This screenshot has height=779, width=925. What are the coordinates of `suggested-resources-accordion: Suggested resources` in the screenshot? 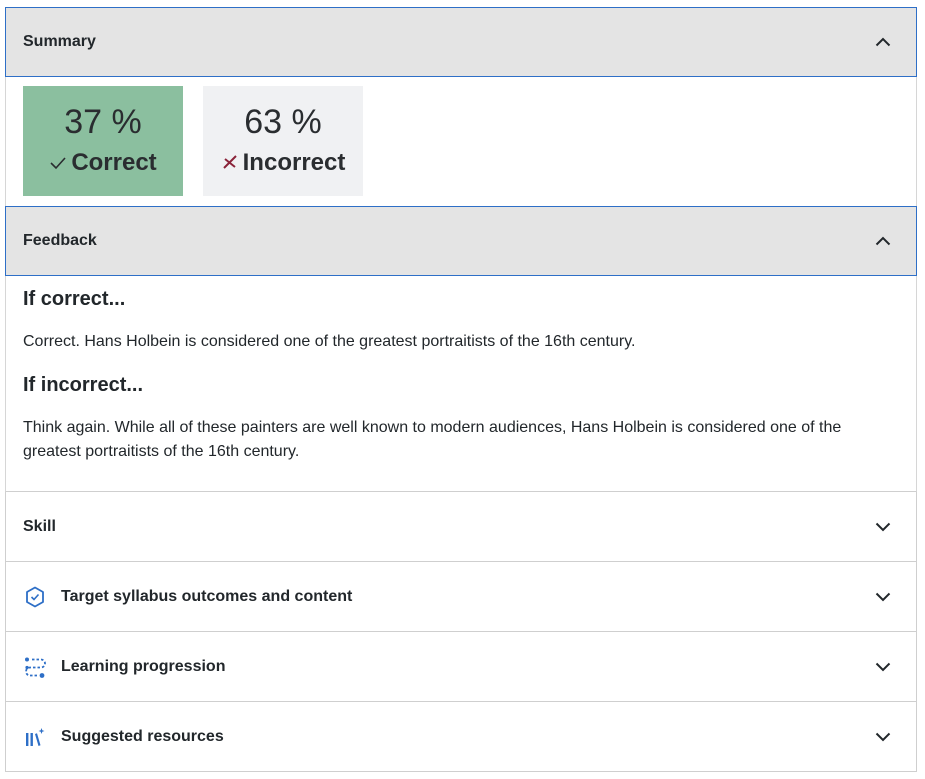 It's located at (461, 737).